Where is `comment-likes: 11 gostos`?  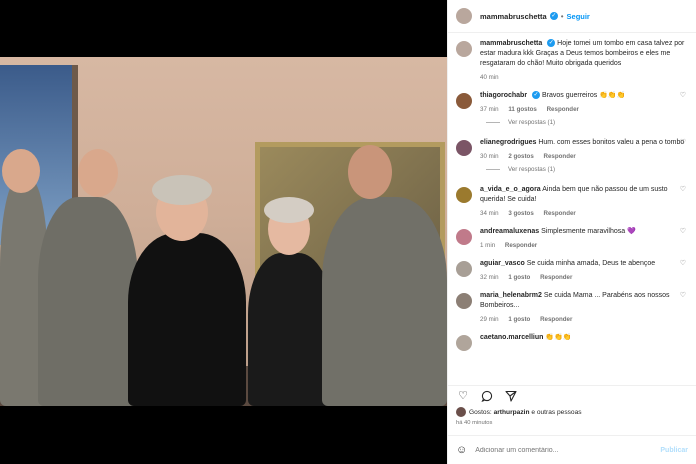 comment-likes: 11 gostos is located at coordinates (522, 109).